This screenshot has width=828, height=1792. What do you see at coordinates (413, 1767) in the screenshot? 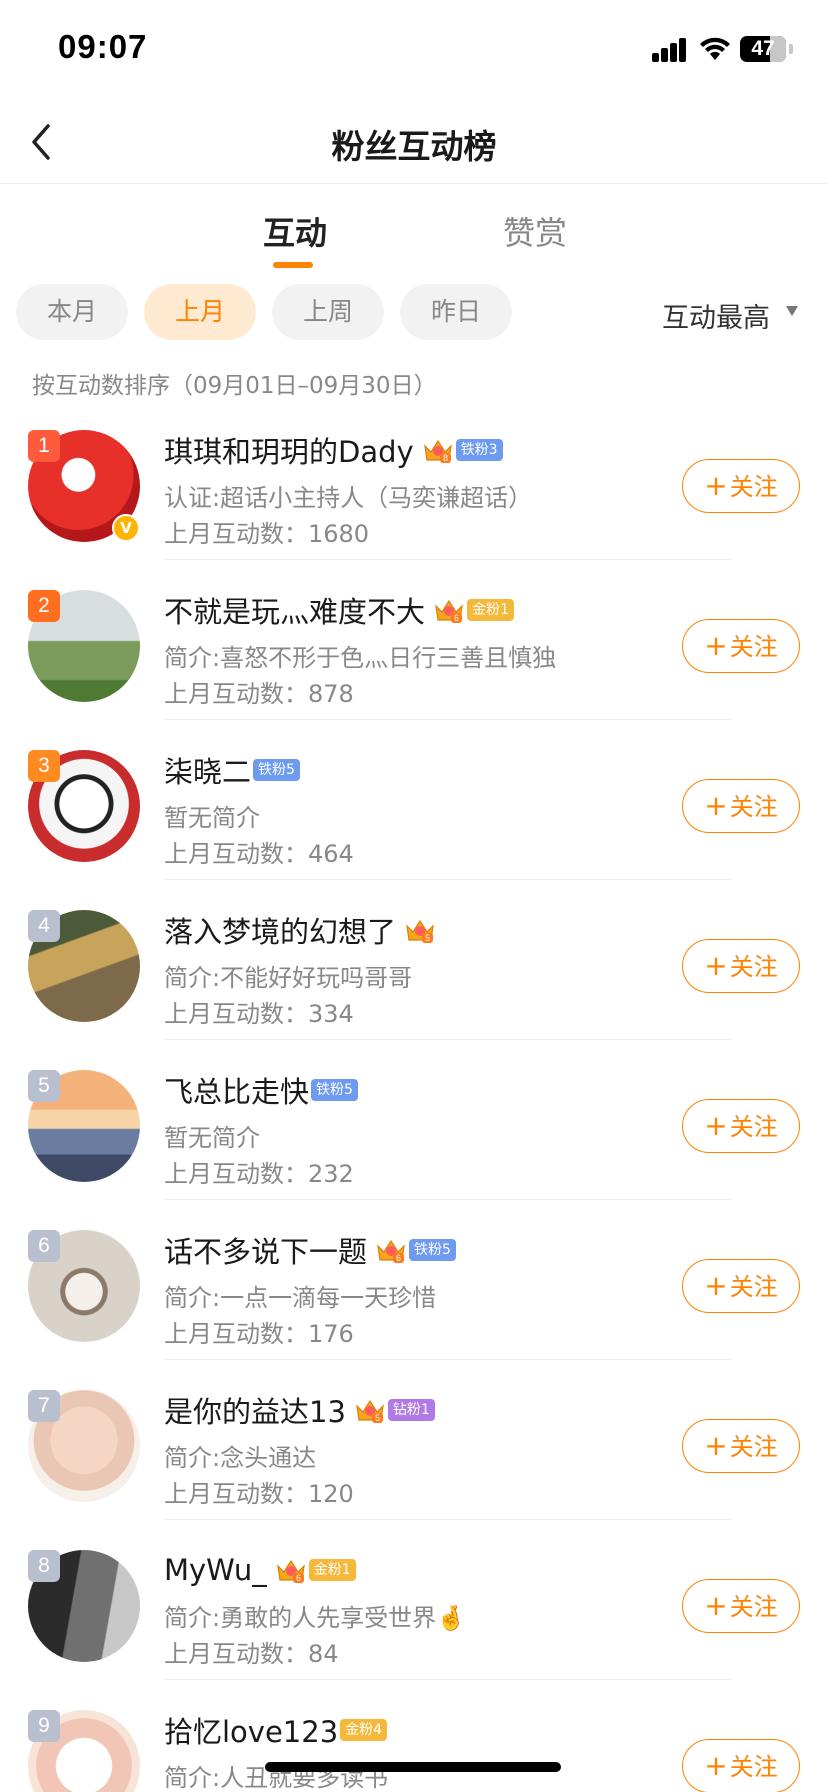
I see `home-indicator` at bounding box center [413, 1767].